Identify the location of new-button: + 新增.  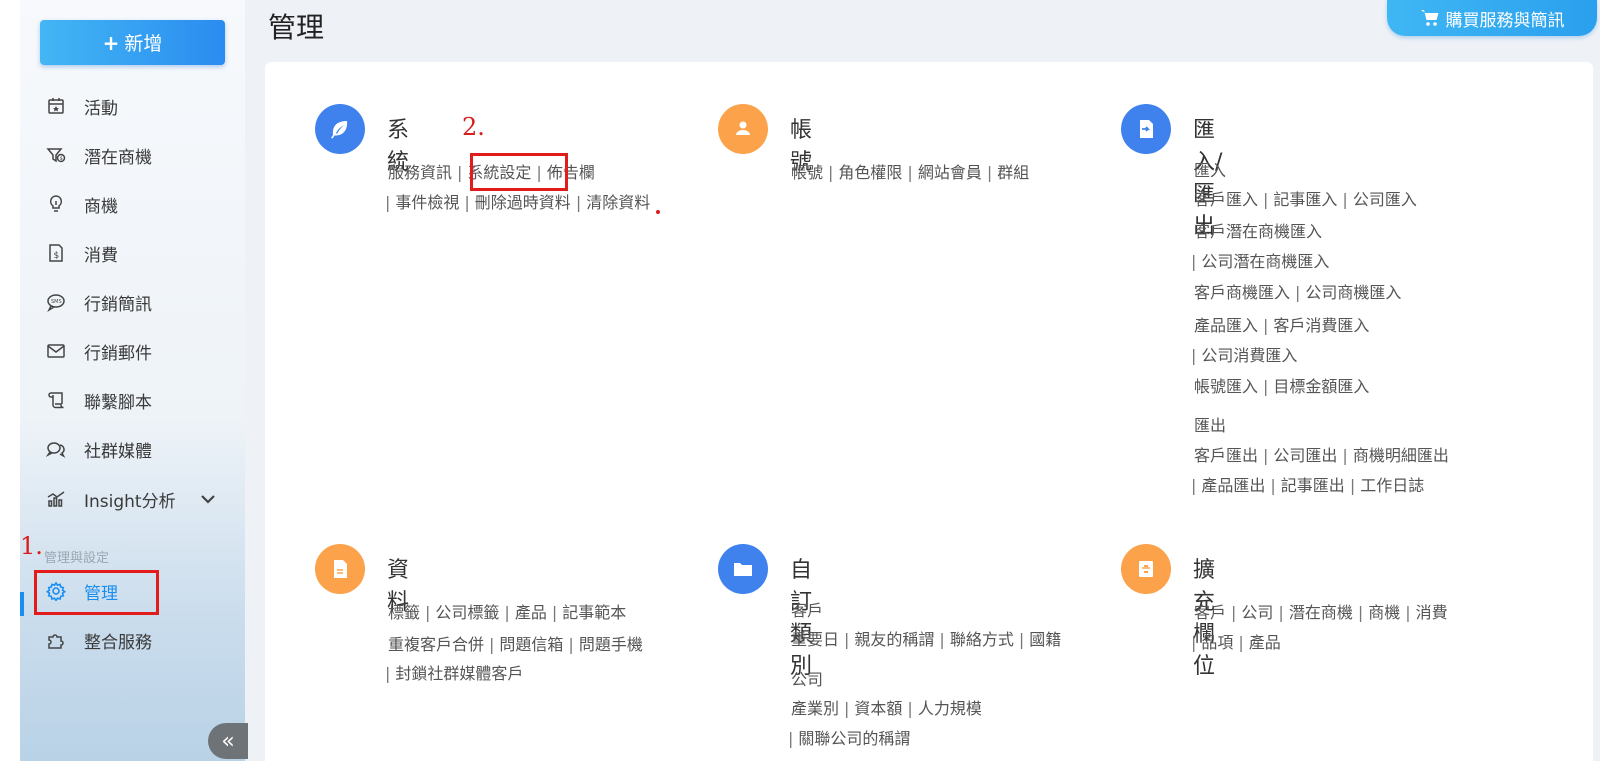
(132, 42).